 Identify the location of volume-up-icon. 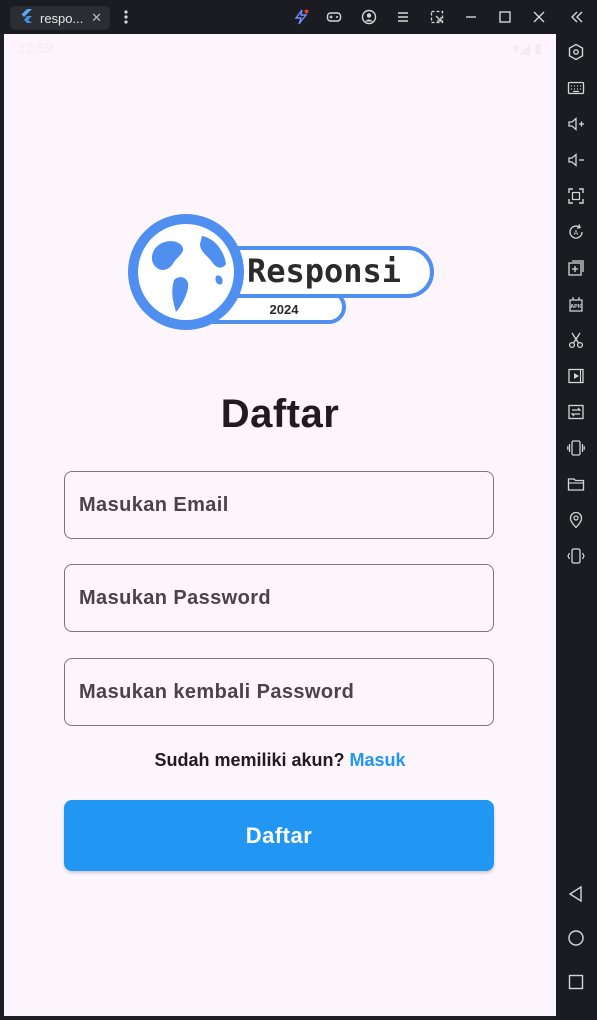
(576, 124).